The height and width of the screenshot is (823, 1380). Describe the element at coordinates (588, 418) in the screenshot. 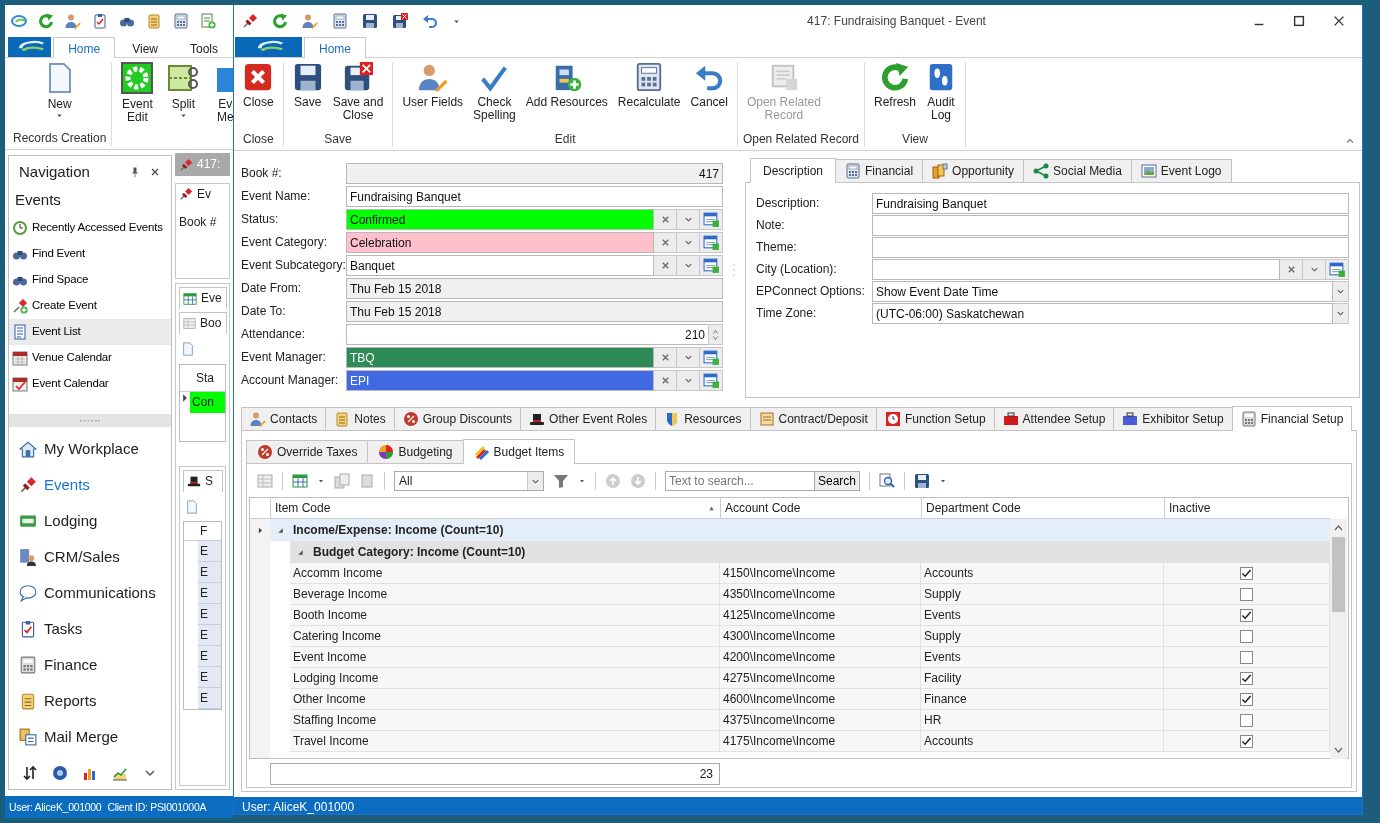

I see `tab: Other Event Roles` at that location.